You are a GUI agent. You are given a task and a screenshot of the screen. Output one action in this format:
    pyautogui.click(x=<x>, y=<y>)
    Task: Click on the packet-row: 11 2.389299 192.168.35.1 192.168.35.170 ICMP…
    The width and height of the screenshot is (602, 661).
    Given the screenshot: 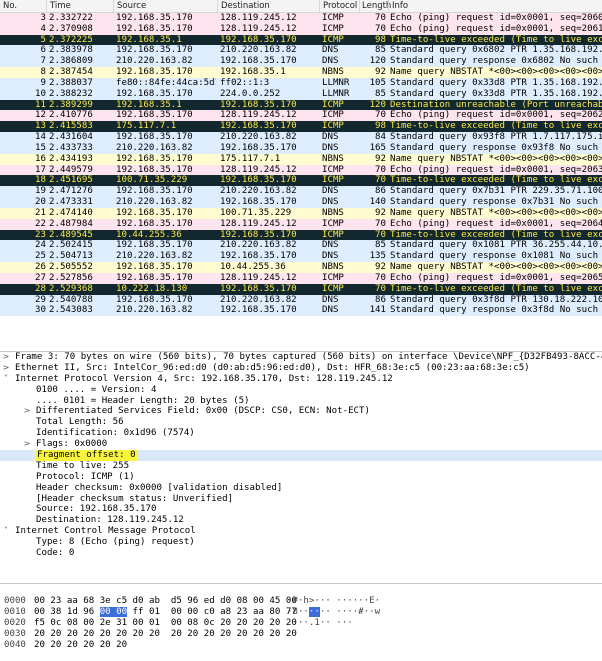 What is the action you would take?
    pyautogui.click(x=301, y=105)
    